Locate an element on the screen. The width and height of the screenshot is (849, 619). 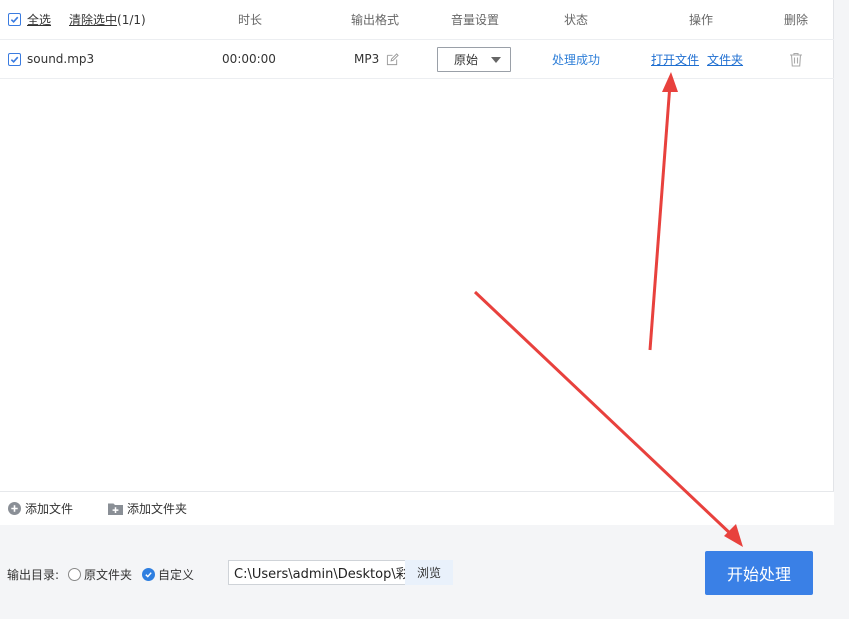
column-duration: 时长 is located at coordinates (249, 20).